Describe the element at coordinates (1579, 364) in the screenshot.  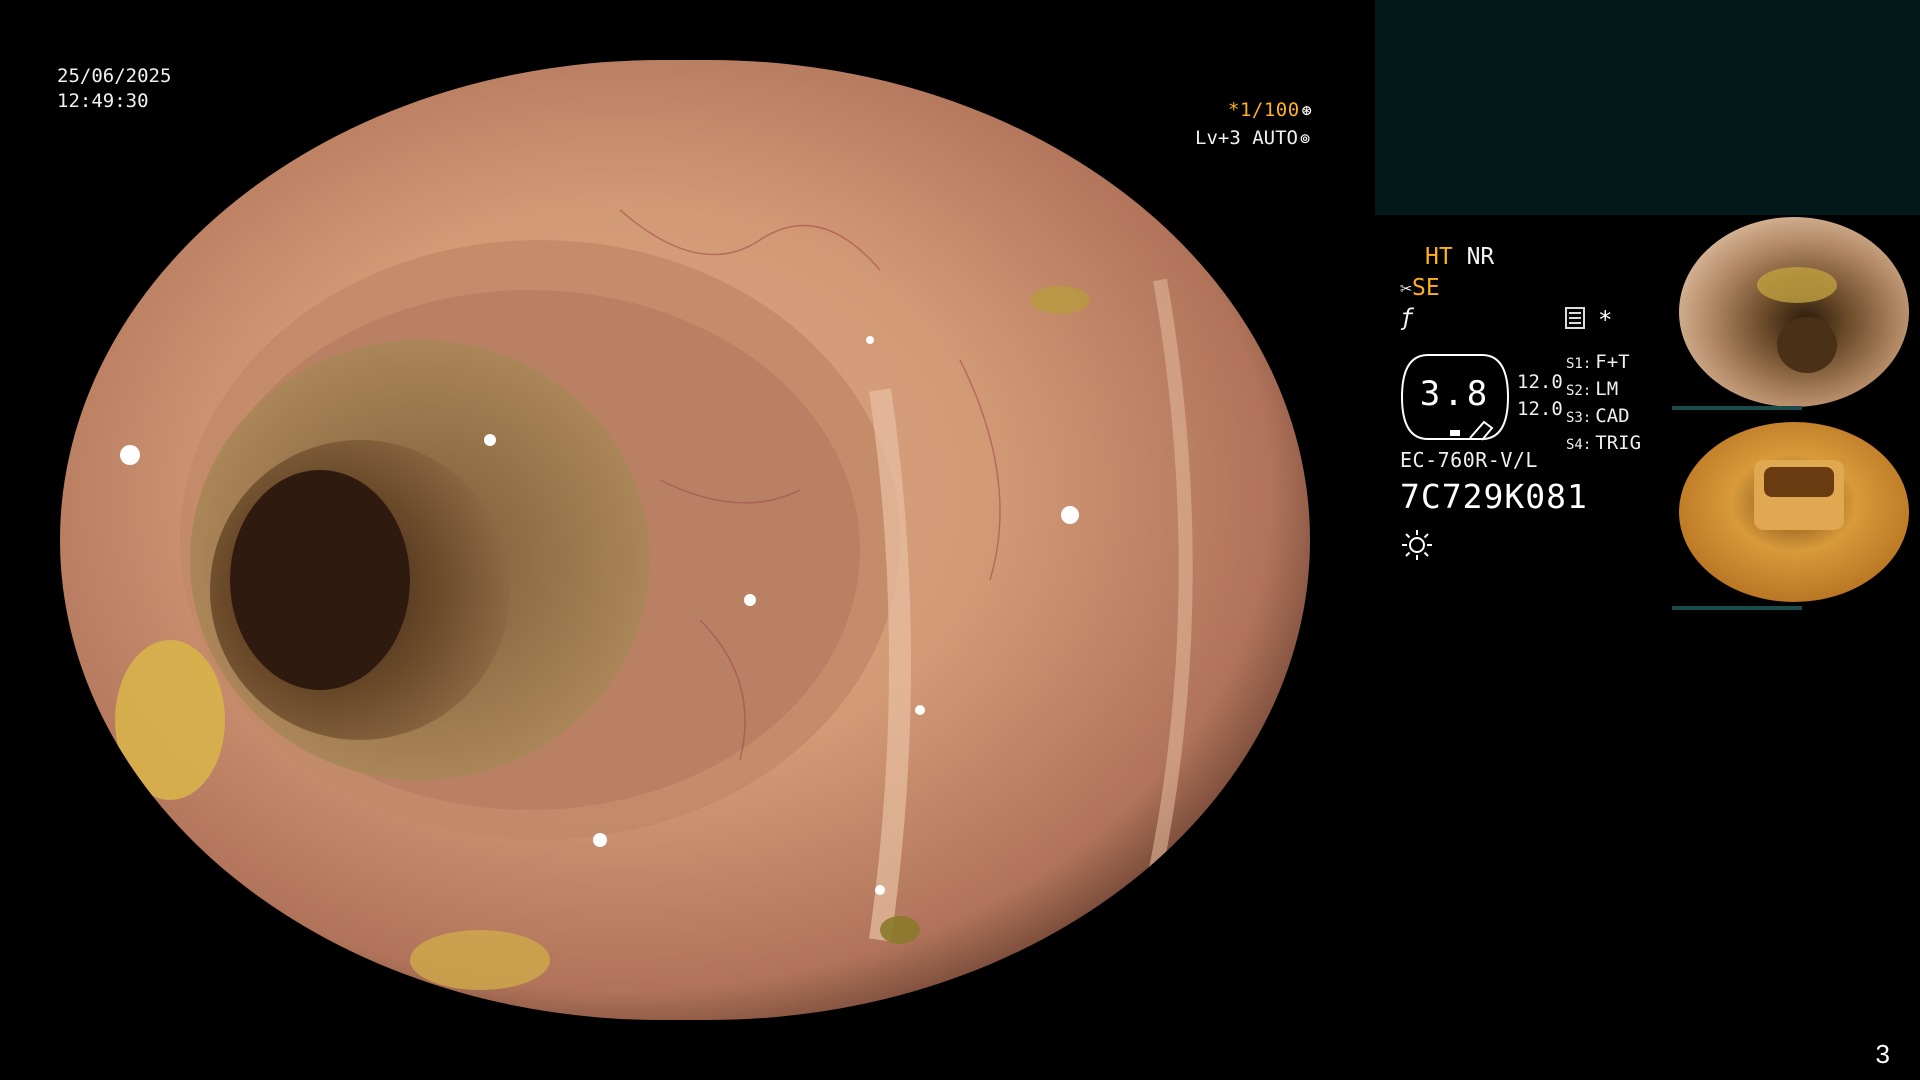
I see `switch-key: S1:` at that location.